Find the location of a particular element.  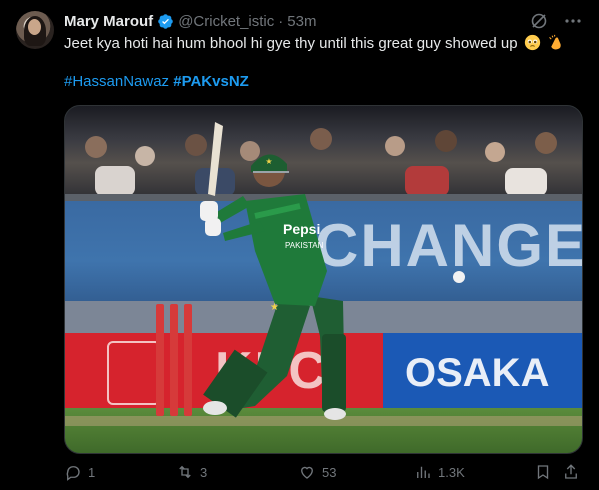

share-button is located at coordinates (571, 472).